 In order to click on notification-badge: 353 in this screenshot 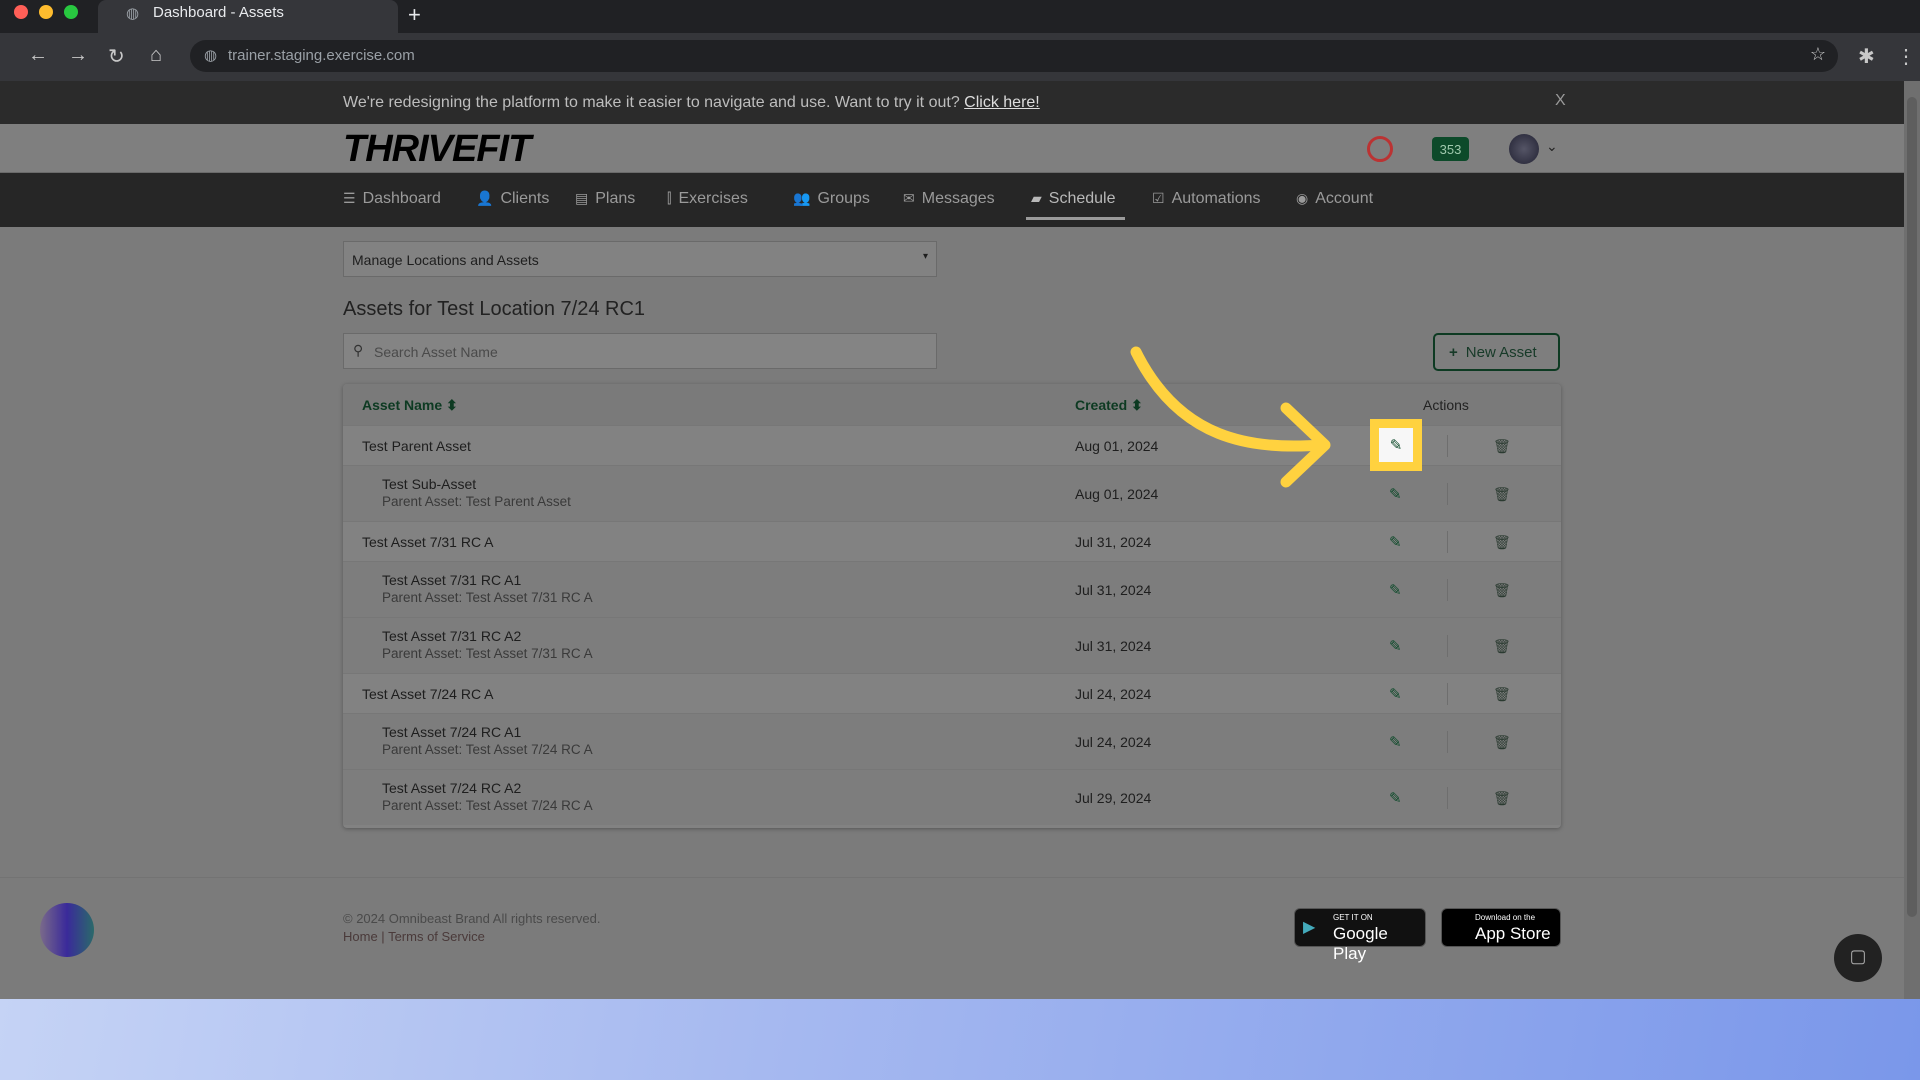, I will do `click(1450, 149)`.